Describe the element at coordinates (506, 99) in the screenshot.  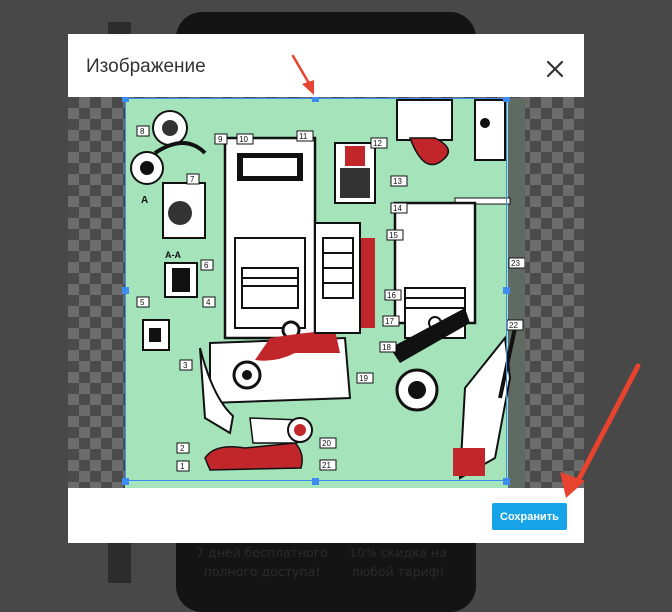
I see `crop-handle-top-right` at that location.